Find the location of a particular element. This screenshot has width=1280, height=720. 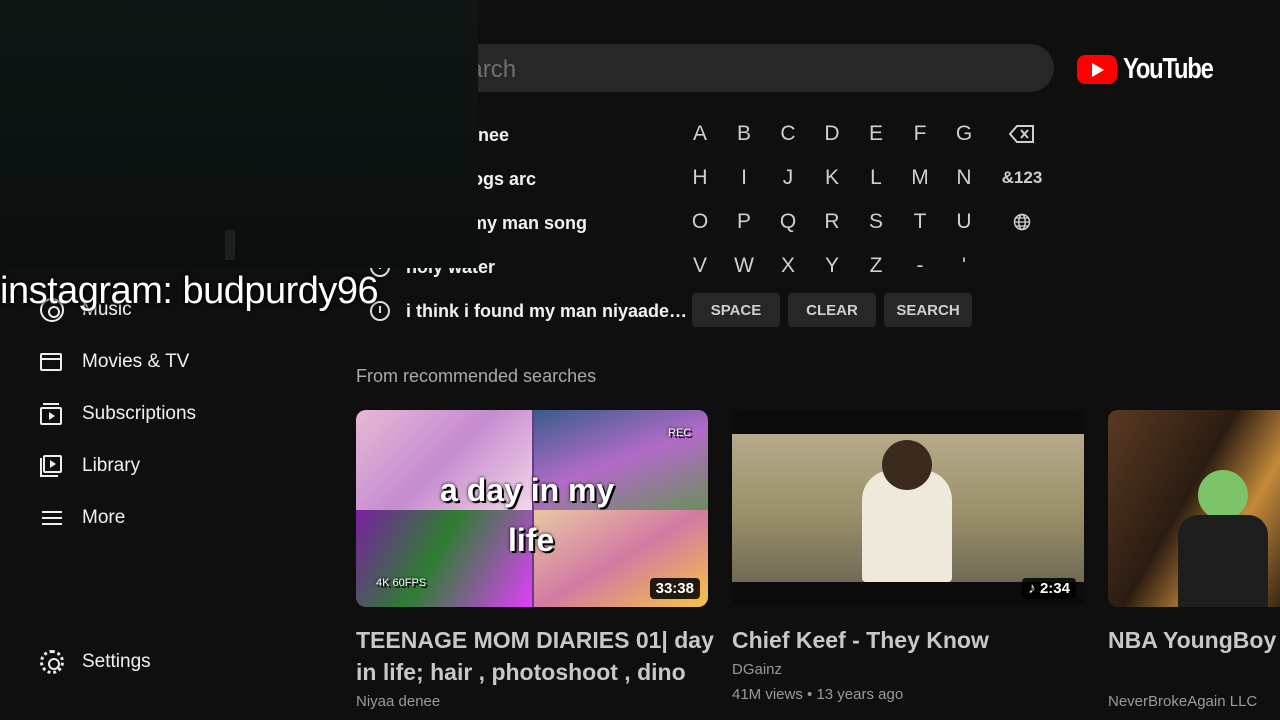

video-title: NBA YoungBoy - Freestyle (Music is located at coordinates (1194, 640).